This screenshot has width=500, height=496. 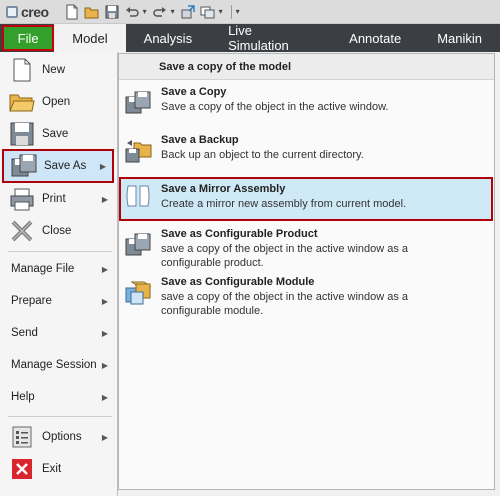 I want to click on new-document-icon, so click(x=22, y=70).